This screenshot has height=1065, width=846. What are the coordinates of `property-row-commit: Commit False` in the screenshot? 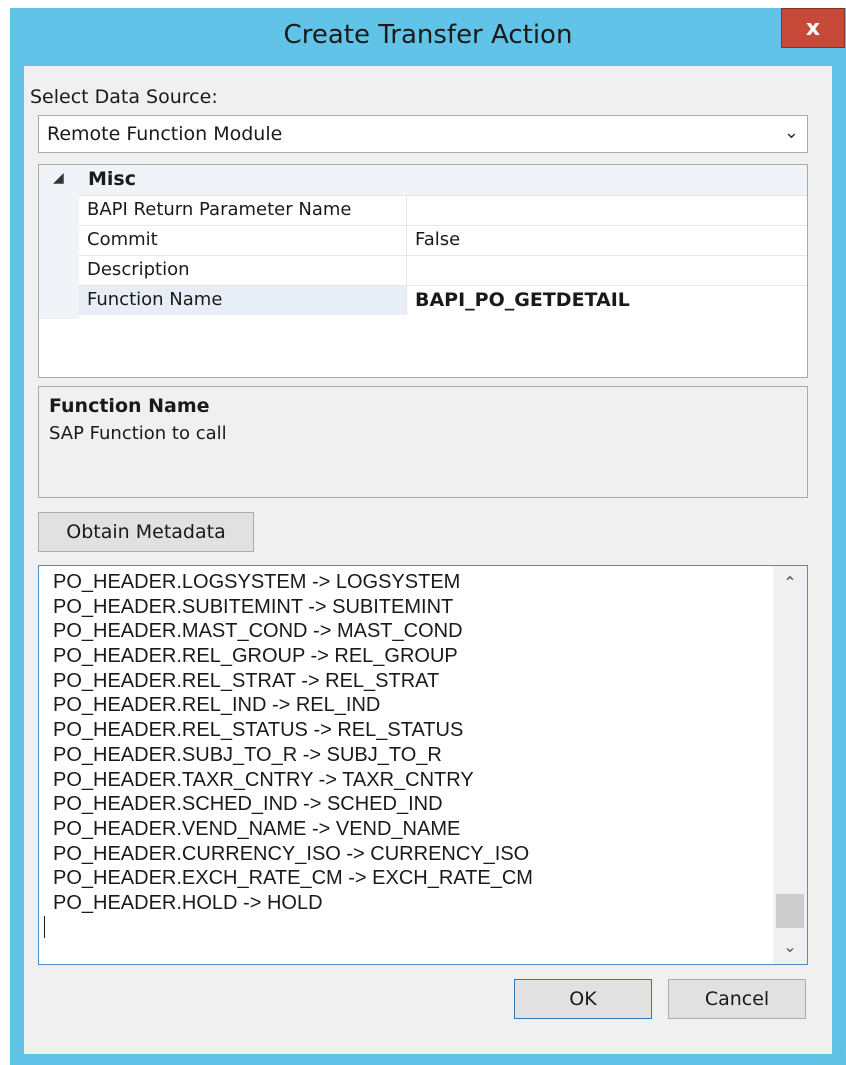 It's located at (443, 240).